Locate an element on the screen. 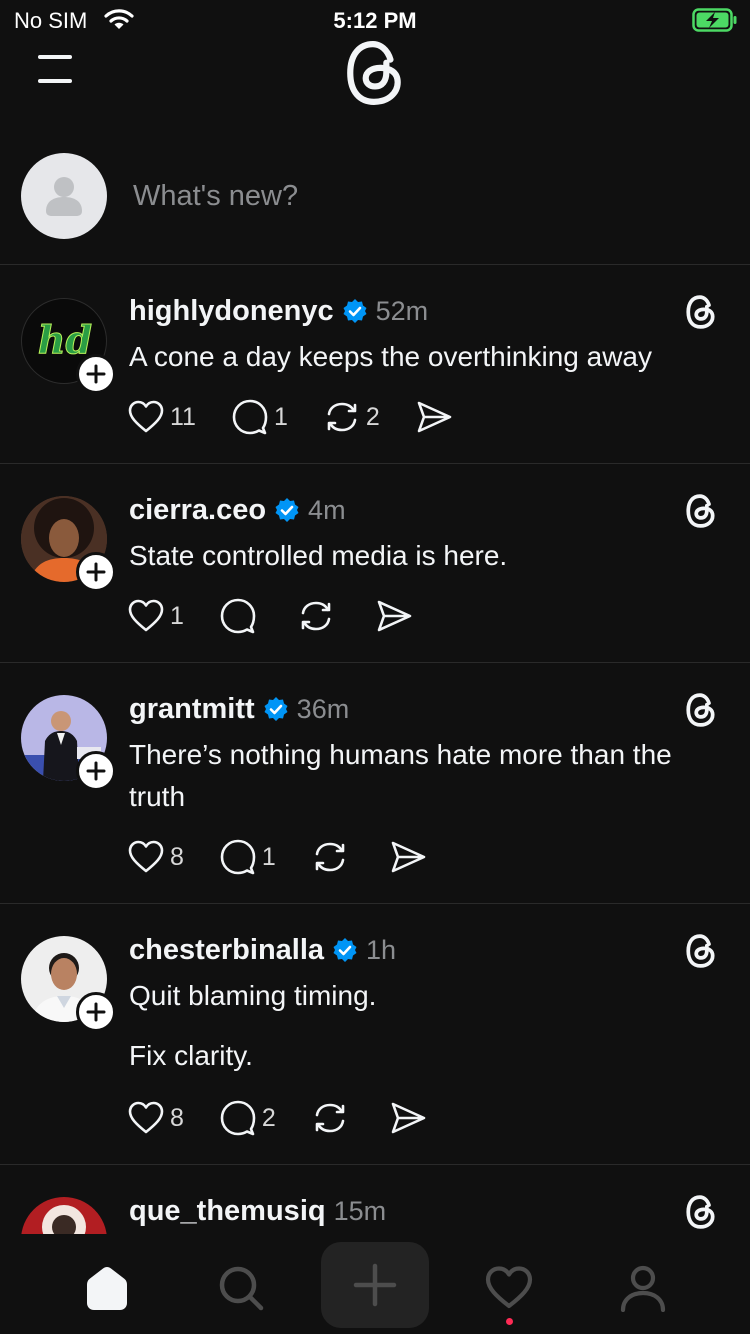  post-header: highlydonenyc 52m is located at coordinates (278, 311).